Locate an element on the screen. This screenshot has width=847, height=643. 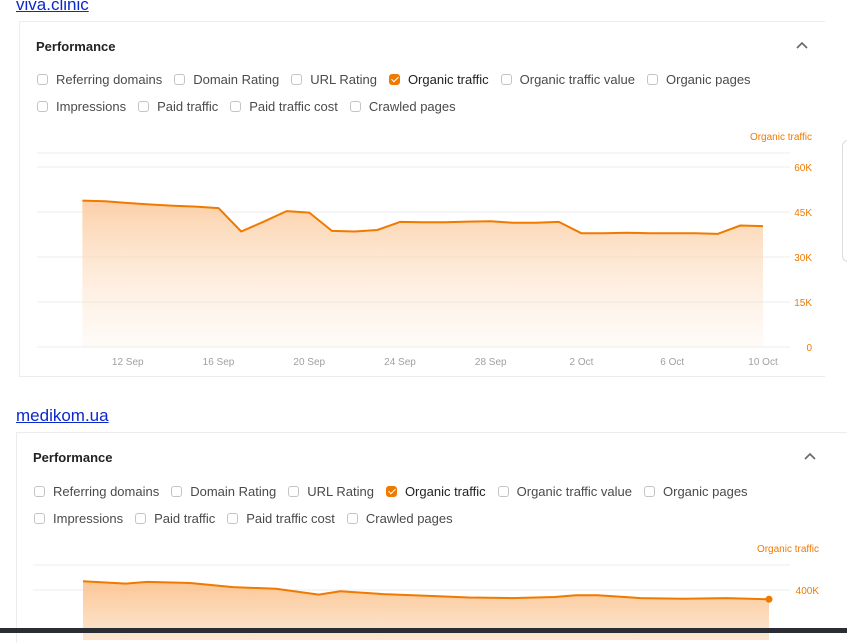
organic-traffic-chart-medikom: 400K300KOrganic traffic is located at coordinates (426, 592).